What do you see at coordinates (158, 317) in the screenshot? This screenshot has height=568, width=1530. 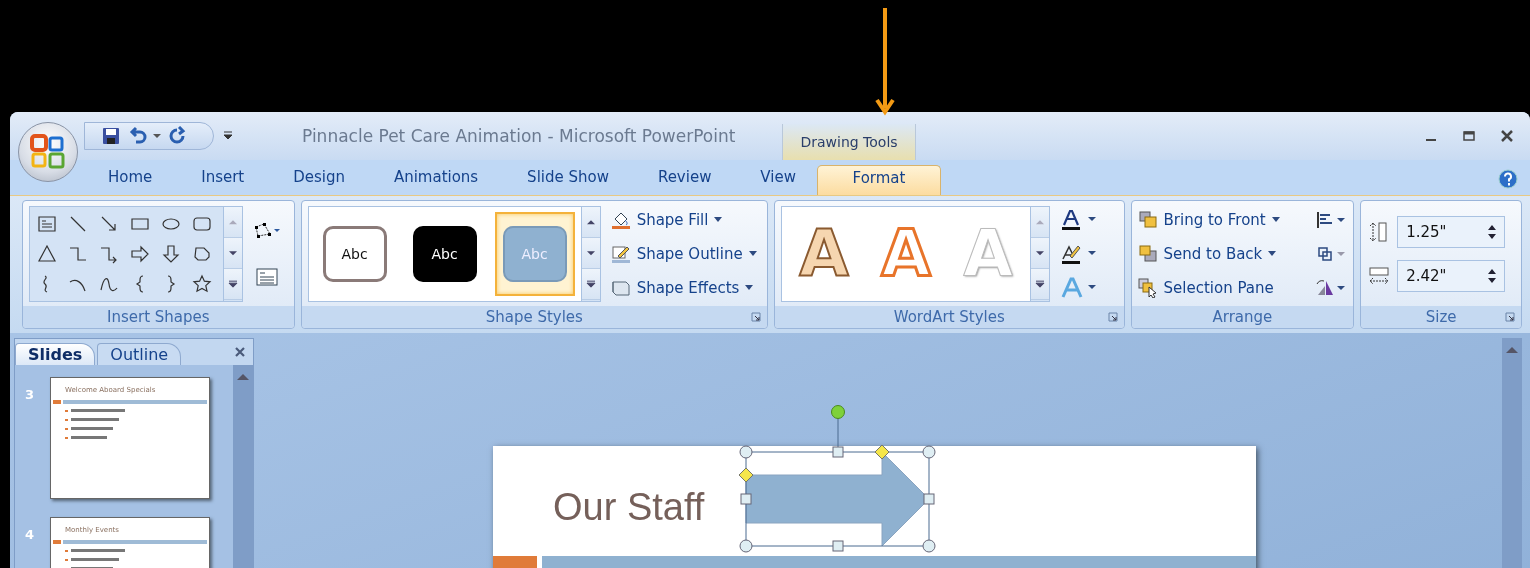 I see `group-label: Insert Shapes` at bounding box center [158, 317].